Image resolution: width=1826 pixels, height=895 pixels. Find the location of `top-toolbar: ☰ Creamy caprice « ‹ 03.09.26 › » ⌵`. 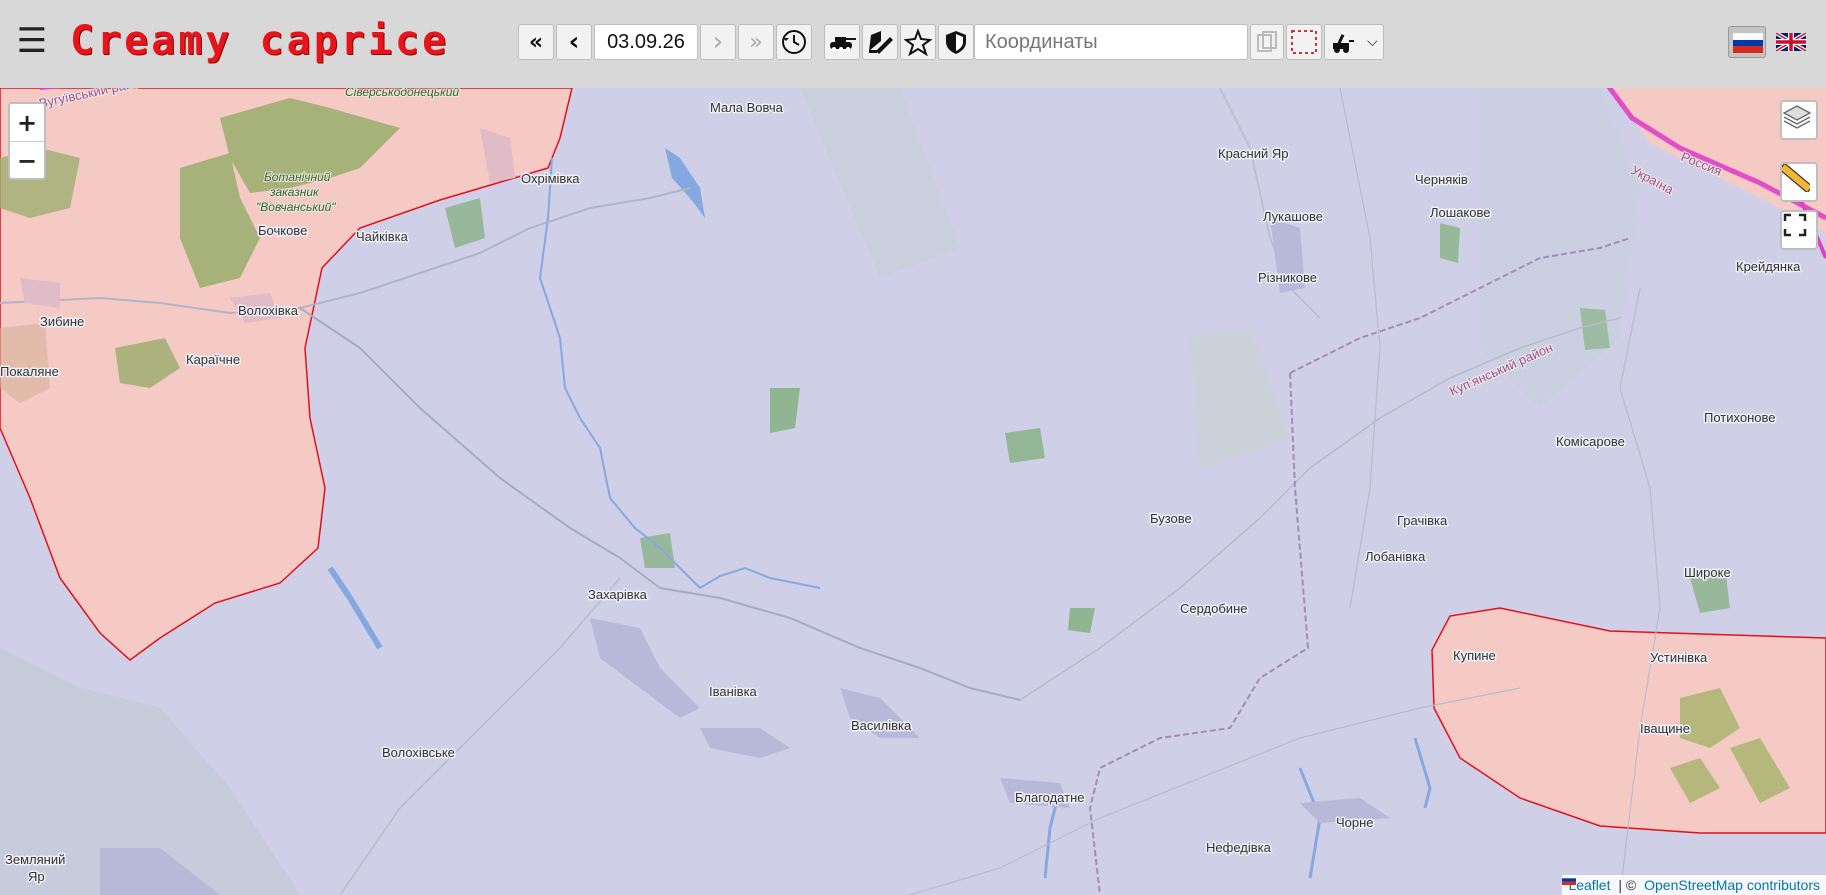

top-toolbar: ☰ Creamy caprice « ‹ 03.09.26 › » ⌵ is located at coordinates (913, 44).